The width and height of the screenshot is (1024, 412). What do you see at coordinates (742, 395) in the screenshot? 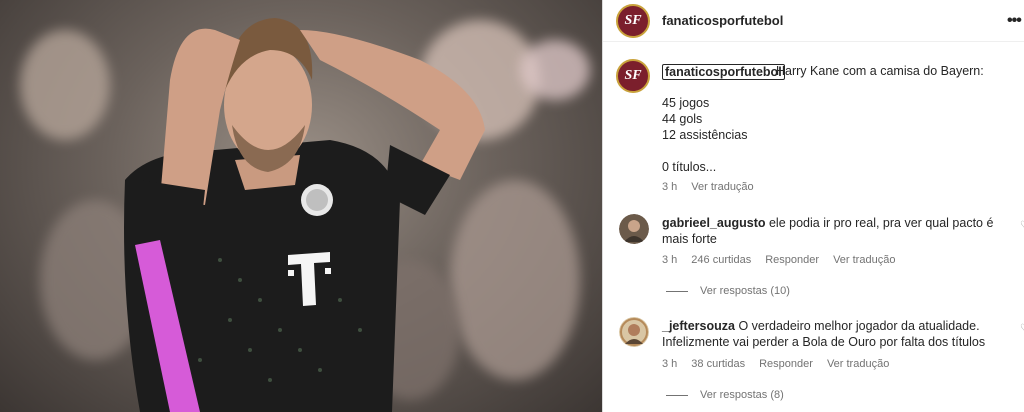
I see `view-replies-label: Ver respostas (8)` at bounding box center [742, 395].